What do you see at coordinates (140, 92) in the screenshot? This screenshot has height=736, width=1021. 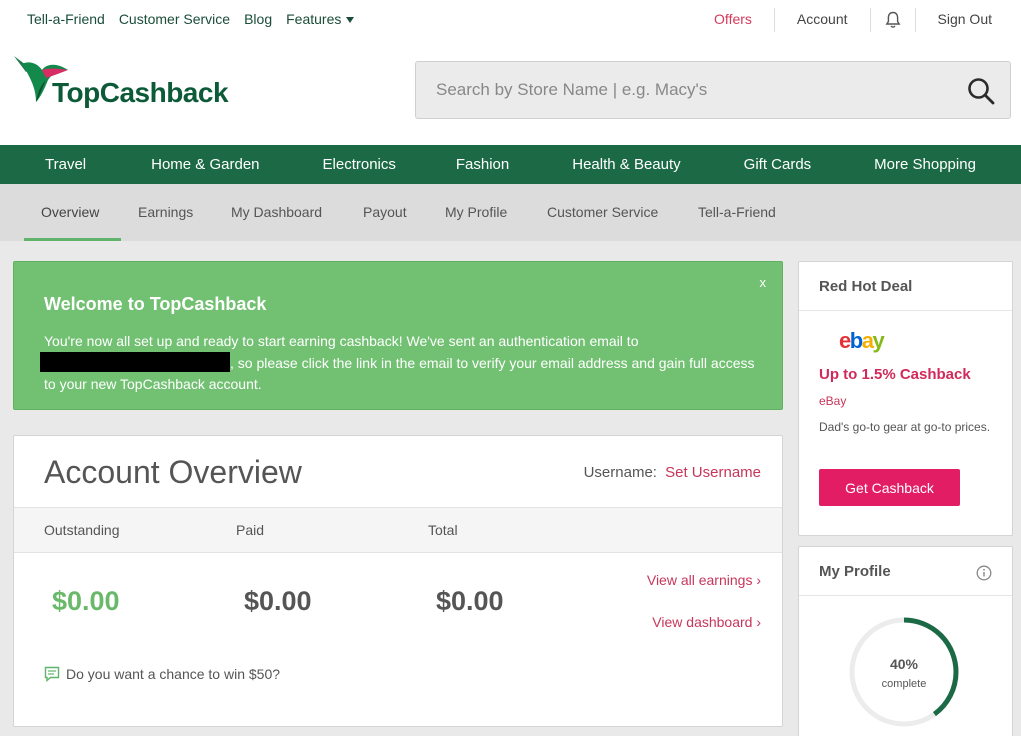 I see `logo-wordmark: TopCashback` at bounding box center [140, 92].